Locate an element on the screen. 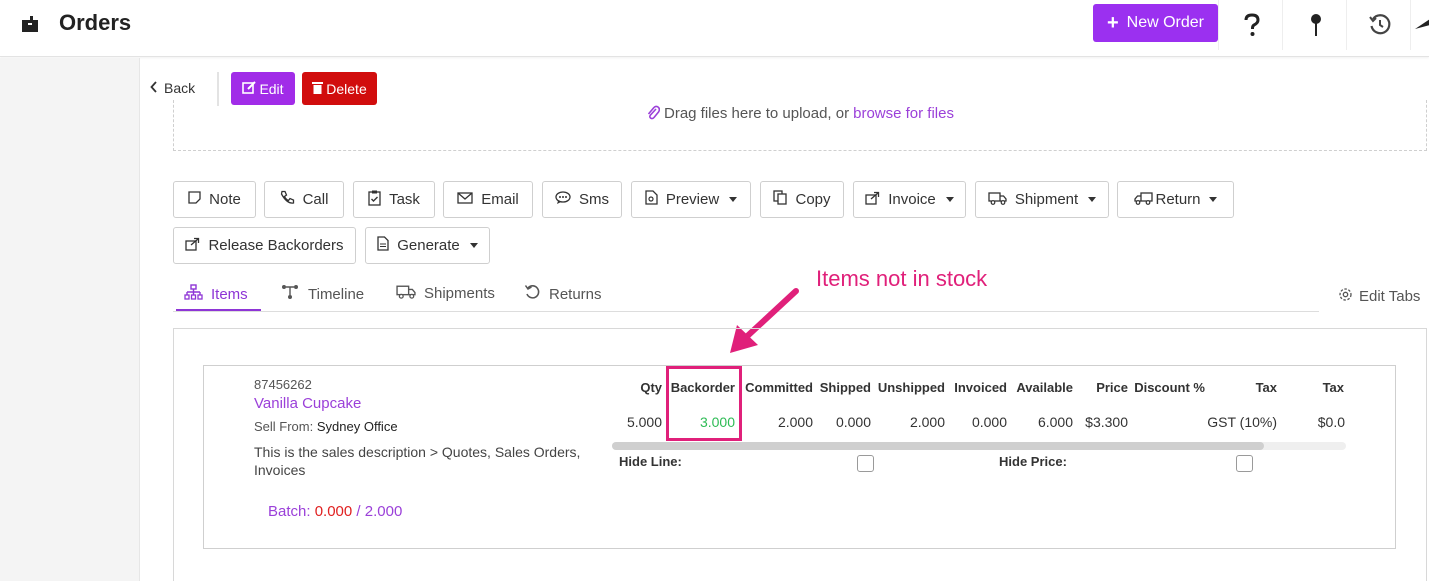 The height and width of the screenshot is (581, 1429). task-button: Task is located at coordinates (394, 199).